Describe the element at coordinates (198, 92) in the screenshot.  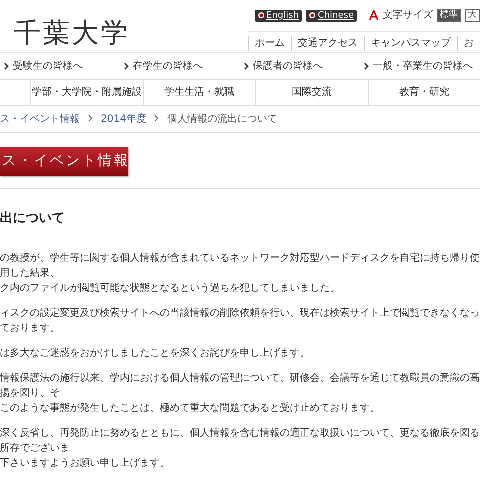
I see `main-nav-item: 学生生活・就職` at that location.